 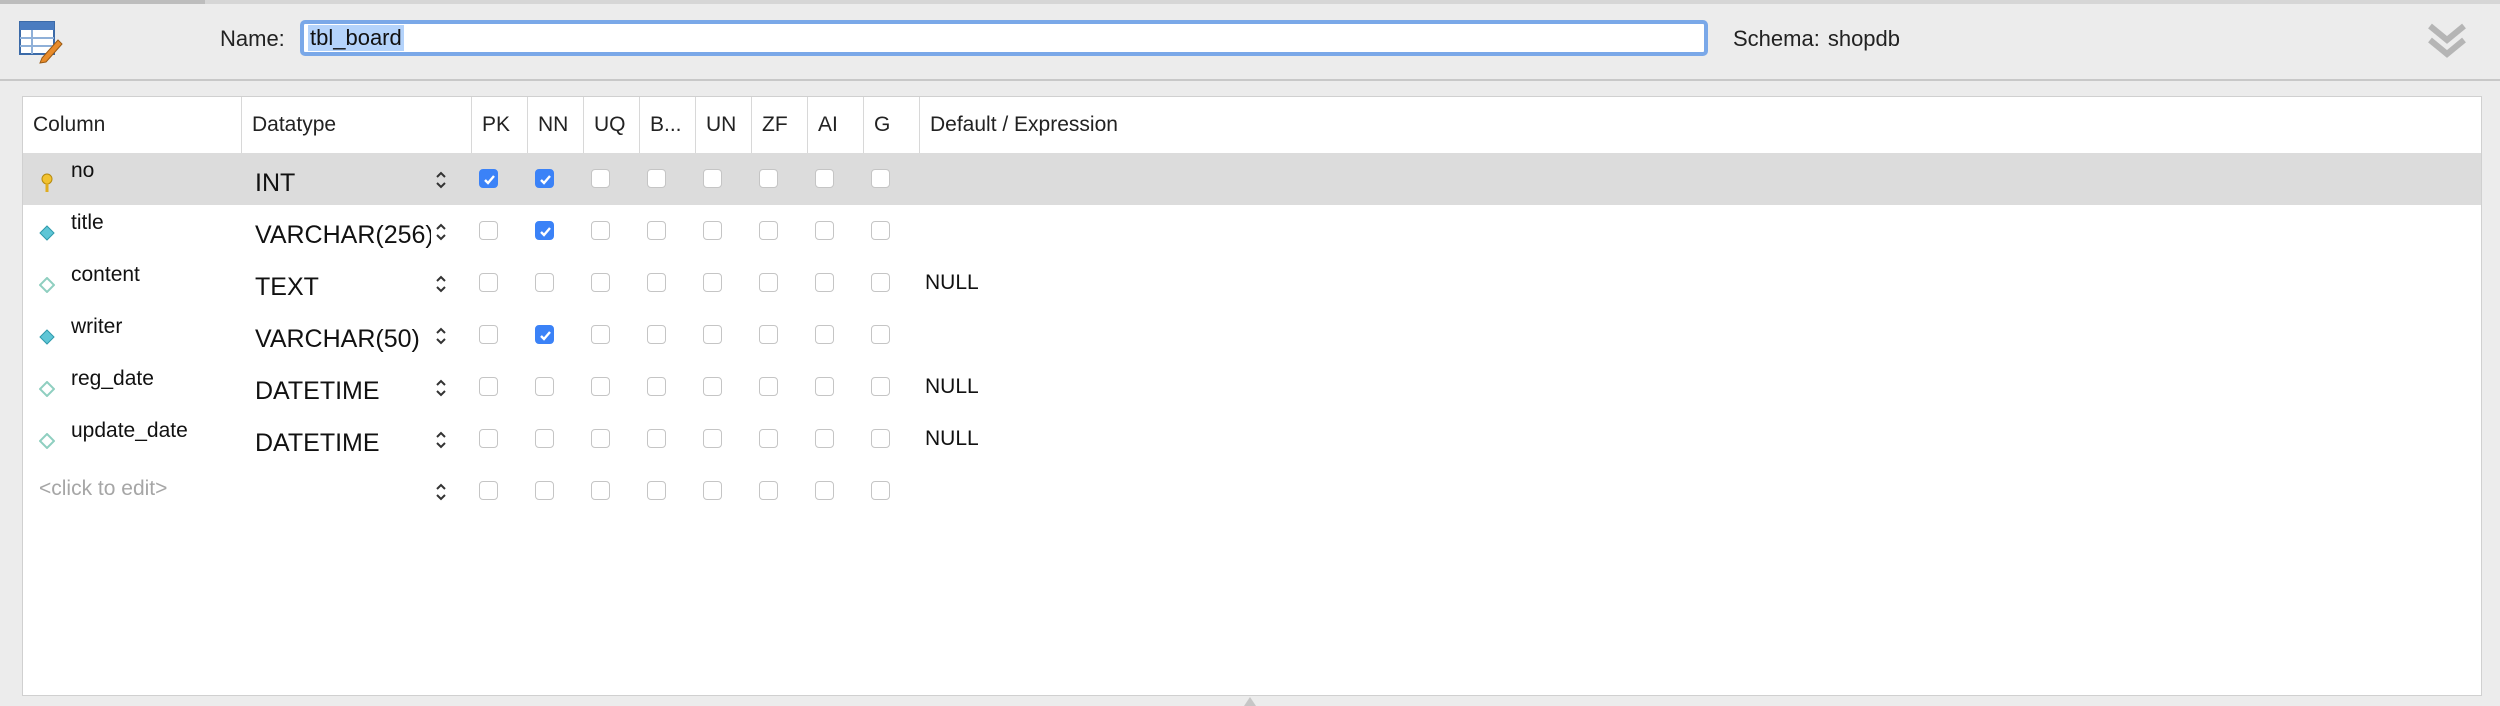 What do you see at coordinates (82, 171) in the screenshot?
I see `column-name: no` at bounding box center [82, 171].